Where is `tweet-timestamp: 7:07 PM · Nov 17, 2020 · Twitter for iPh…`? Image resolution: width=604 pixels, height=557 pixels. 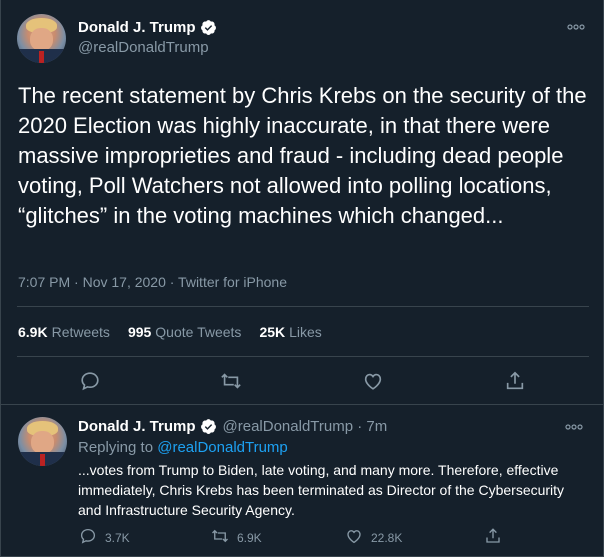 tweet-timestamp: 7:07 PM · Nov 17, 2020 · Twitter for iPh… is located at coordinates (152, 282).